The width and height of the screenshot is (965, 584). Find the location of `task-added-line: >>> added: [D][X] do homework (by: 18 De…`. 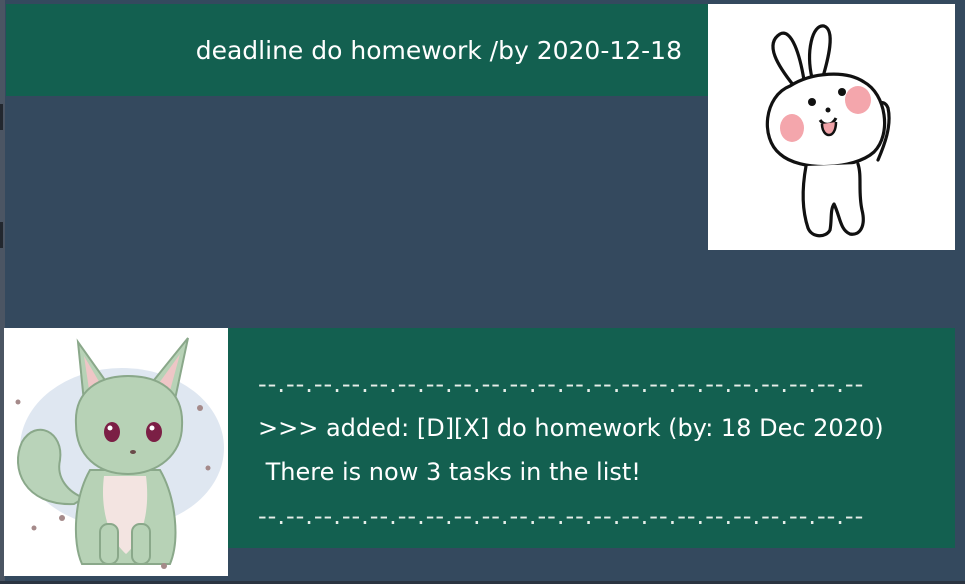

task-added-line: >>> added: [D][X] do homework (by: 18 De… is located at coordinates (571, 428).